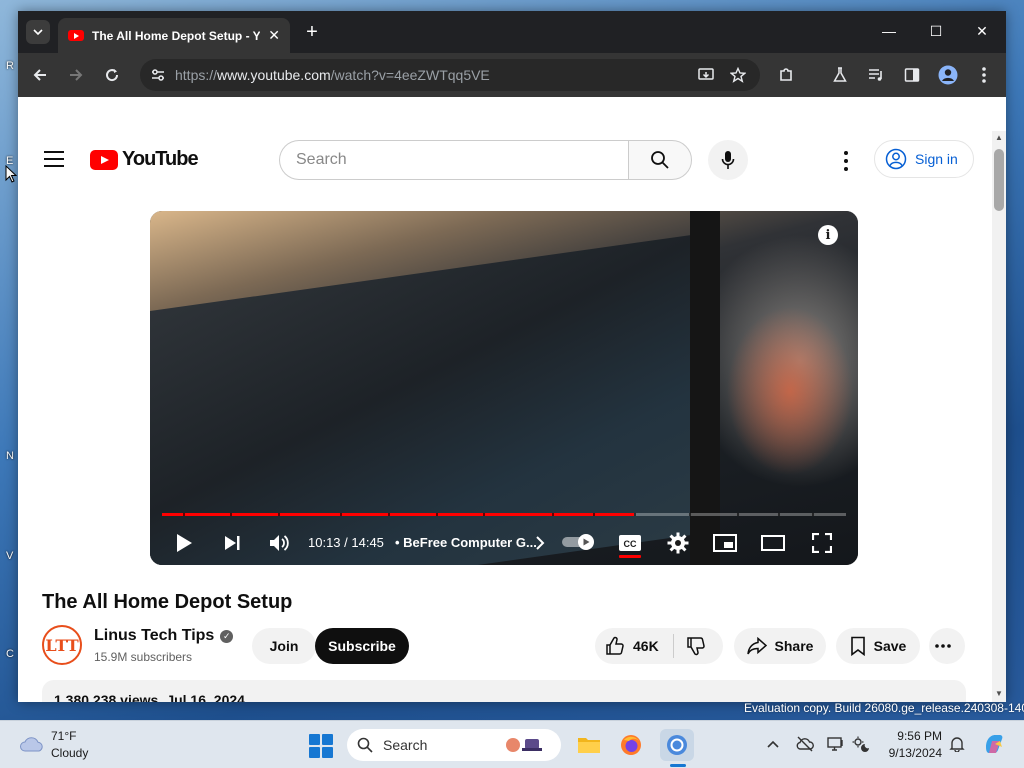 Image resolution: width=1024 pixels, height=768 pixels. I want to click on monitor-icon, so click(835, 744).